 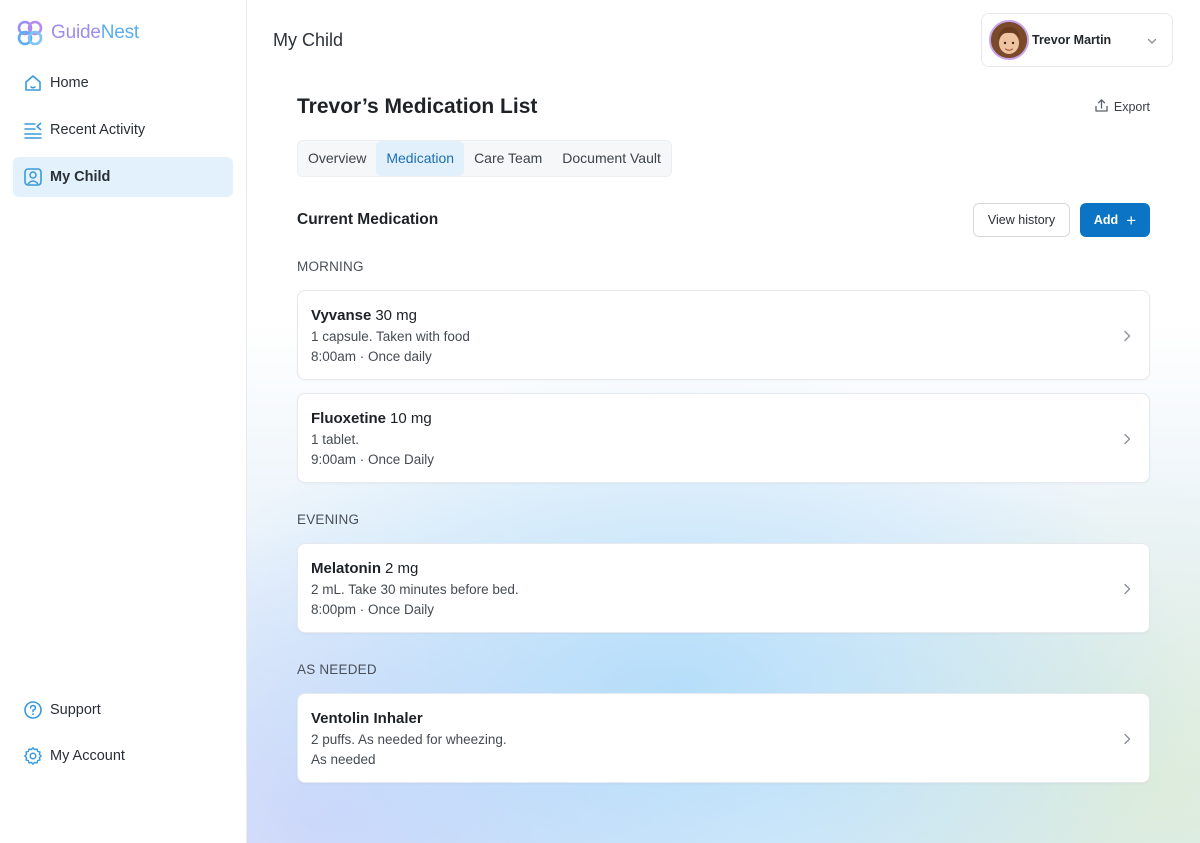 I want to click on gear-icon, so click(x=33, y=756).